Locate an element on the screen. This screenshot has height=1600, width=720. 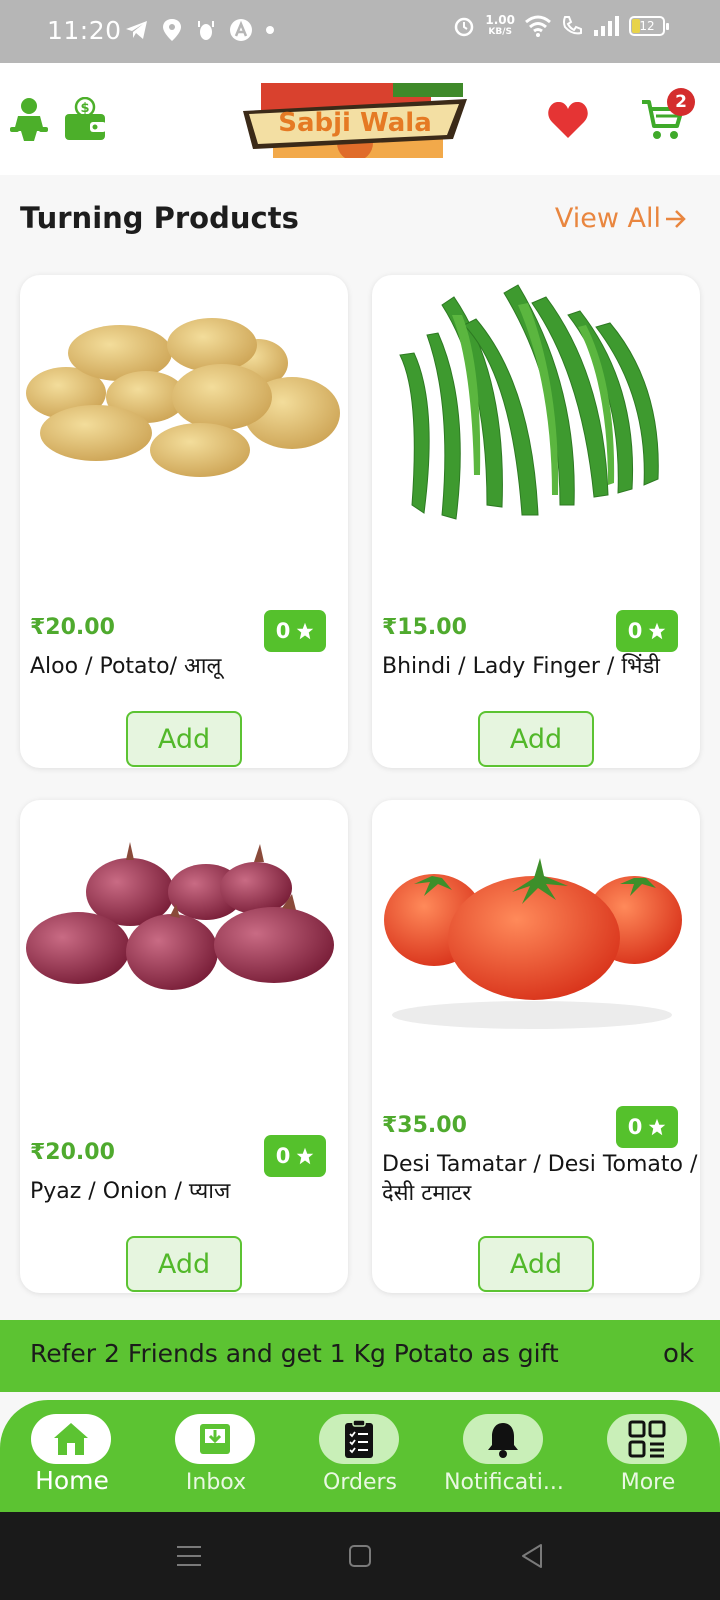
nav-notifications-pill is located at coordinates (503, 1439).